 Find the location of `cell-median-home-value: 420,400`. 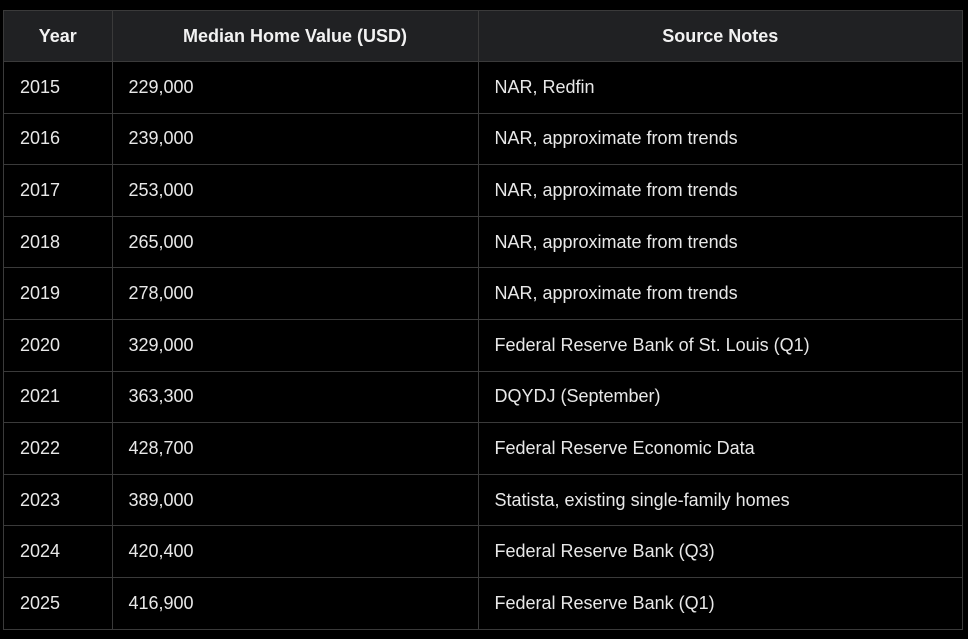

cell-median-home-value: 420,400 is located at coordinates (295, 551).